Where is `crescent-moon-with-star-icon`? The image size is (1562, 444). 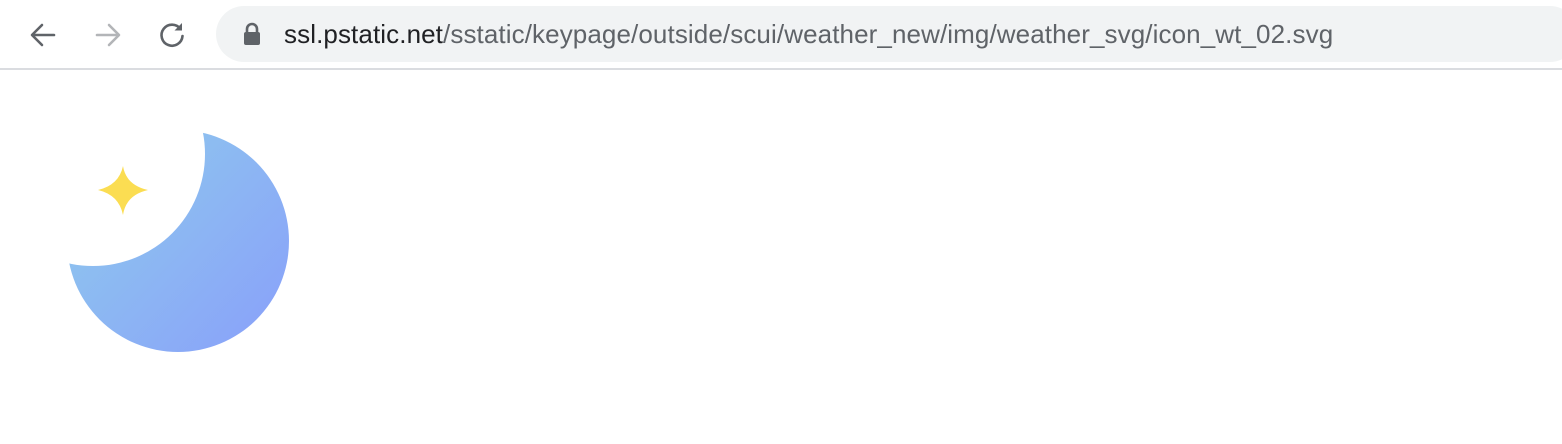
crescent-moon-with-star-icon is located at coordinates (178, 241).